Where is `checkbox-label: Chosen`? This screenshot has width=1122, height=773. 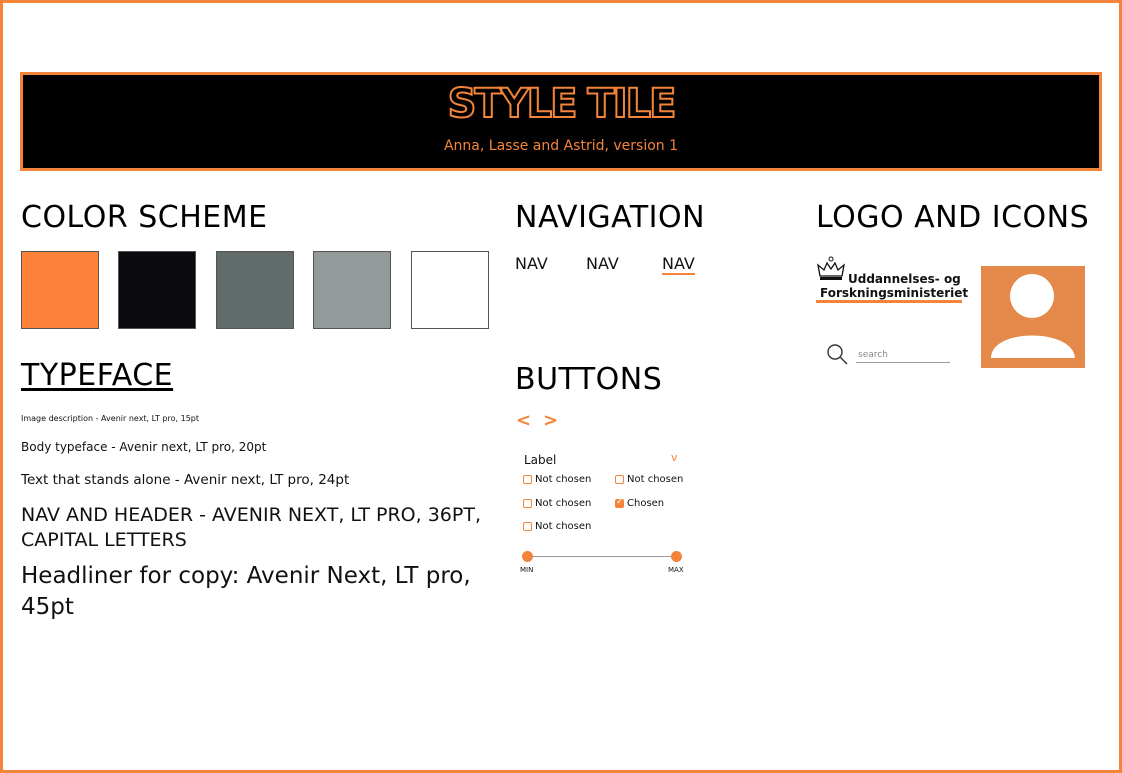
checkbox-label: Chosen is located at coordinates (646, 503).